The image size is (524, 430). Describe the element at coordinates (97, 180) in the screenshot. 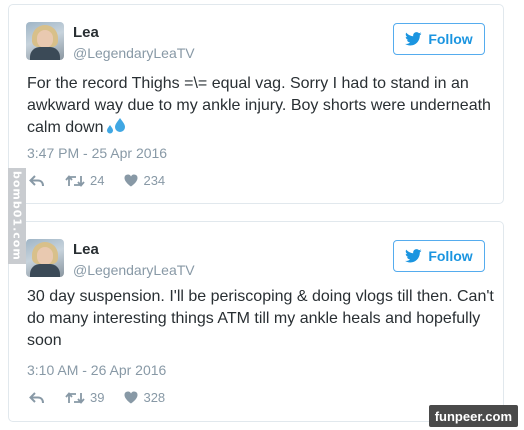

I see `retweet-count: 24` at that location.